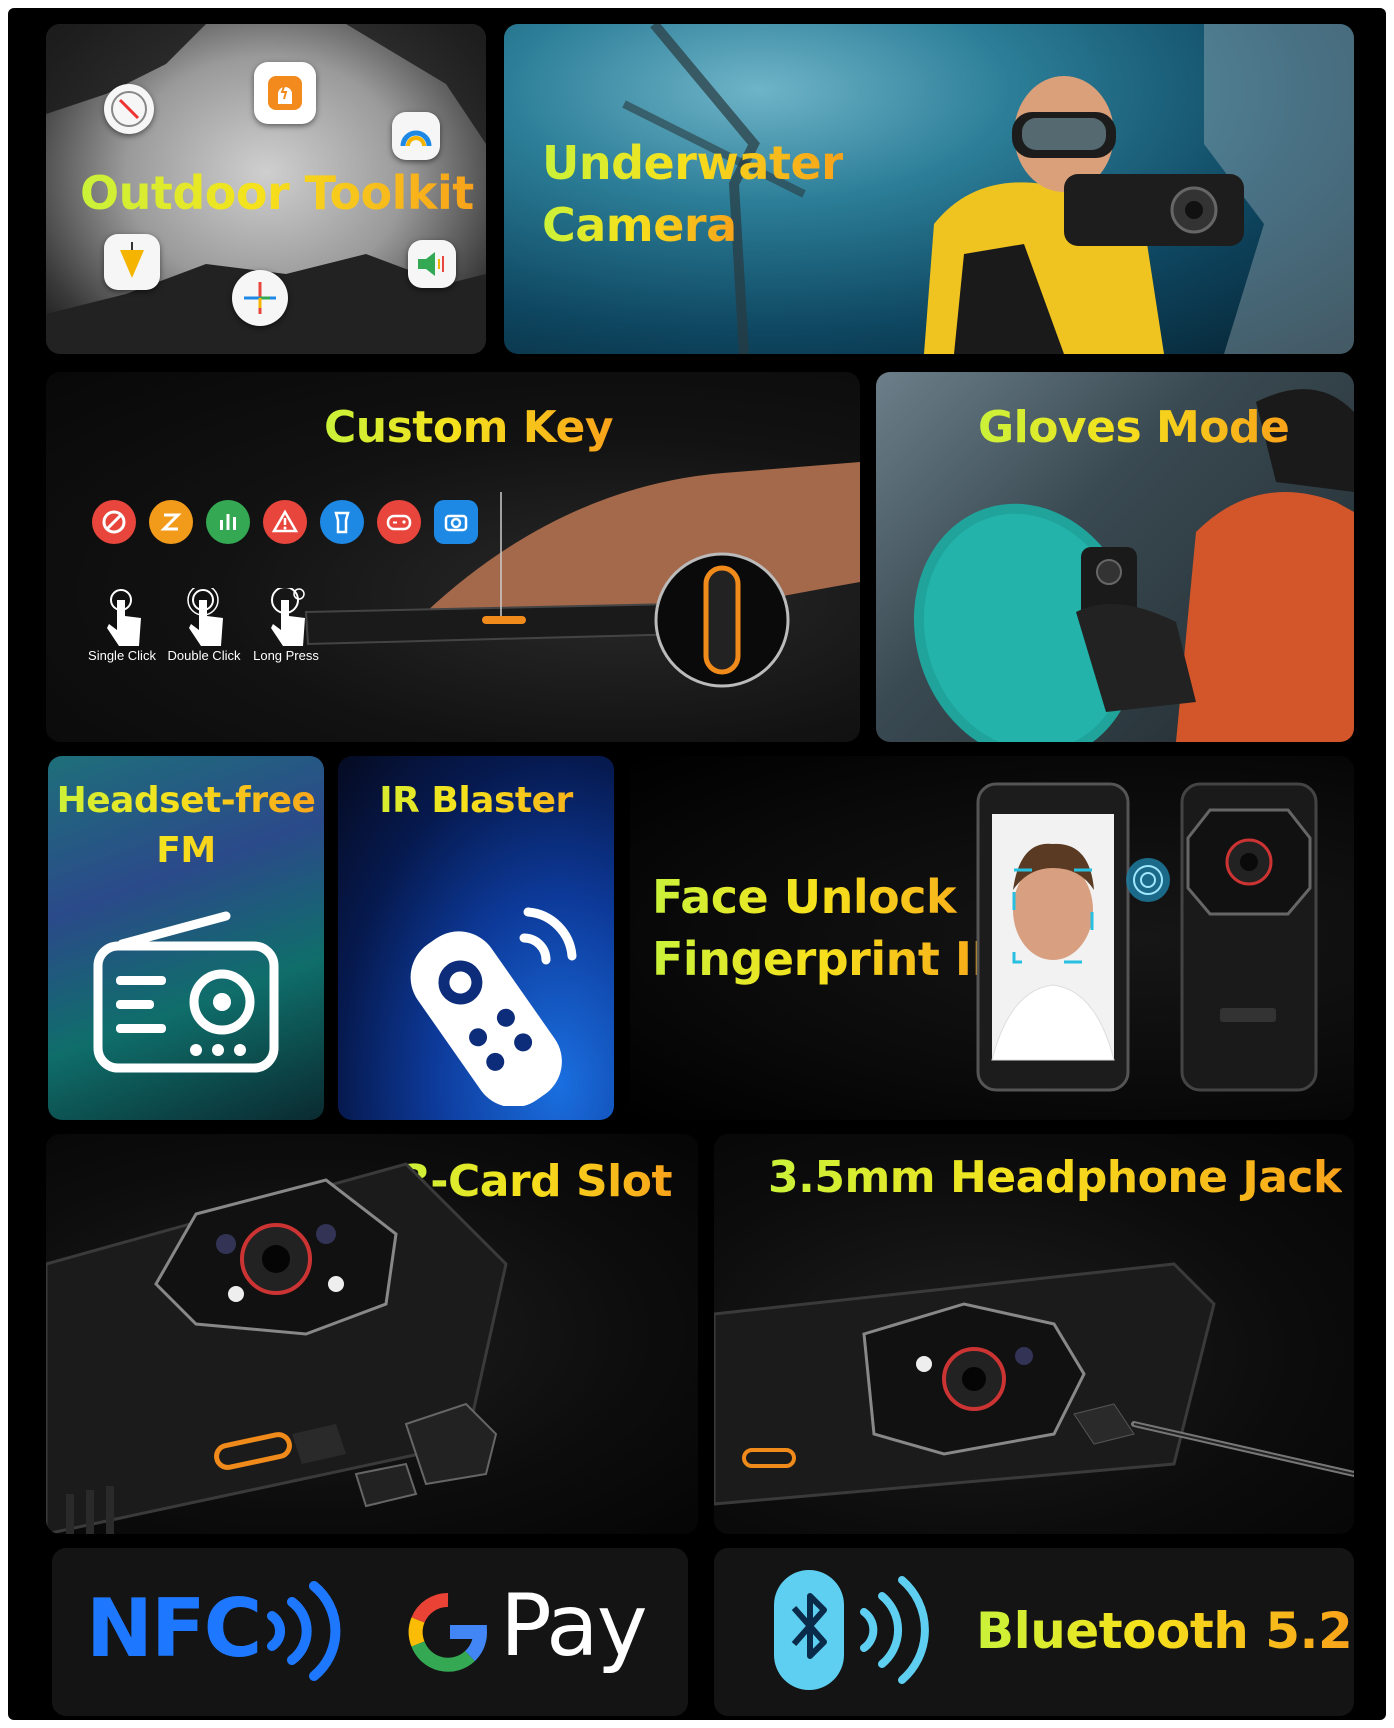 The height and width of the screenshot is (1728, 1394). I want to click on underwater-title-line2: Camera, so click(639, 225).